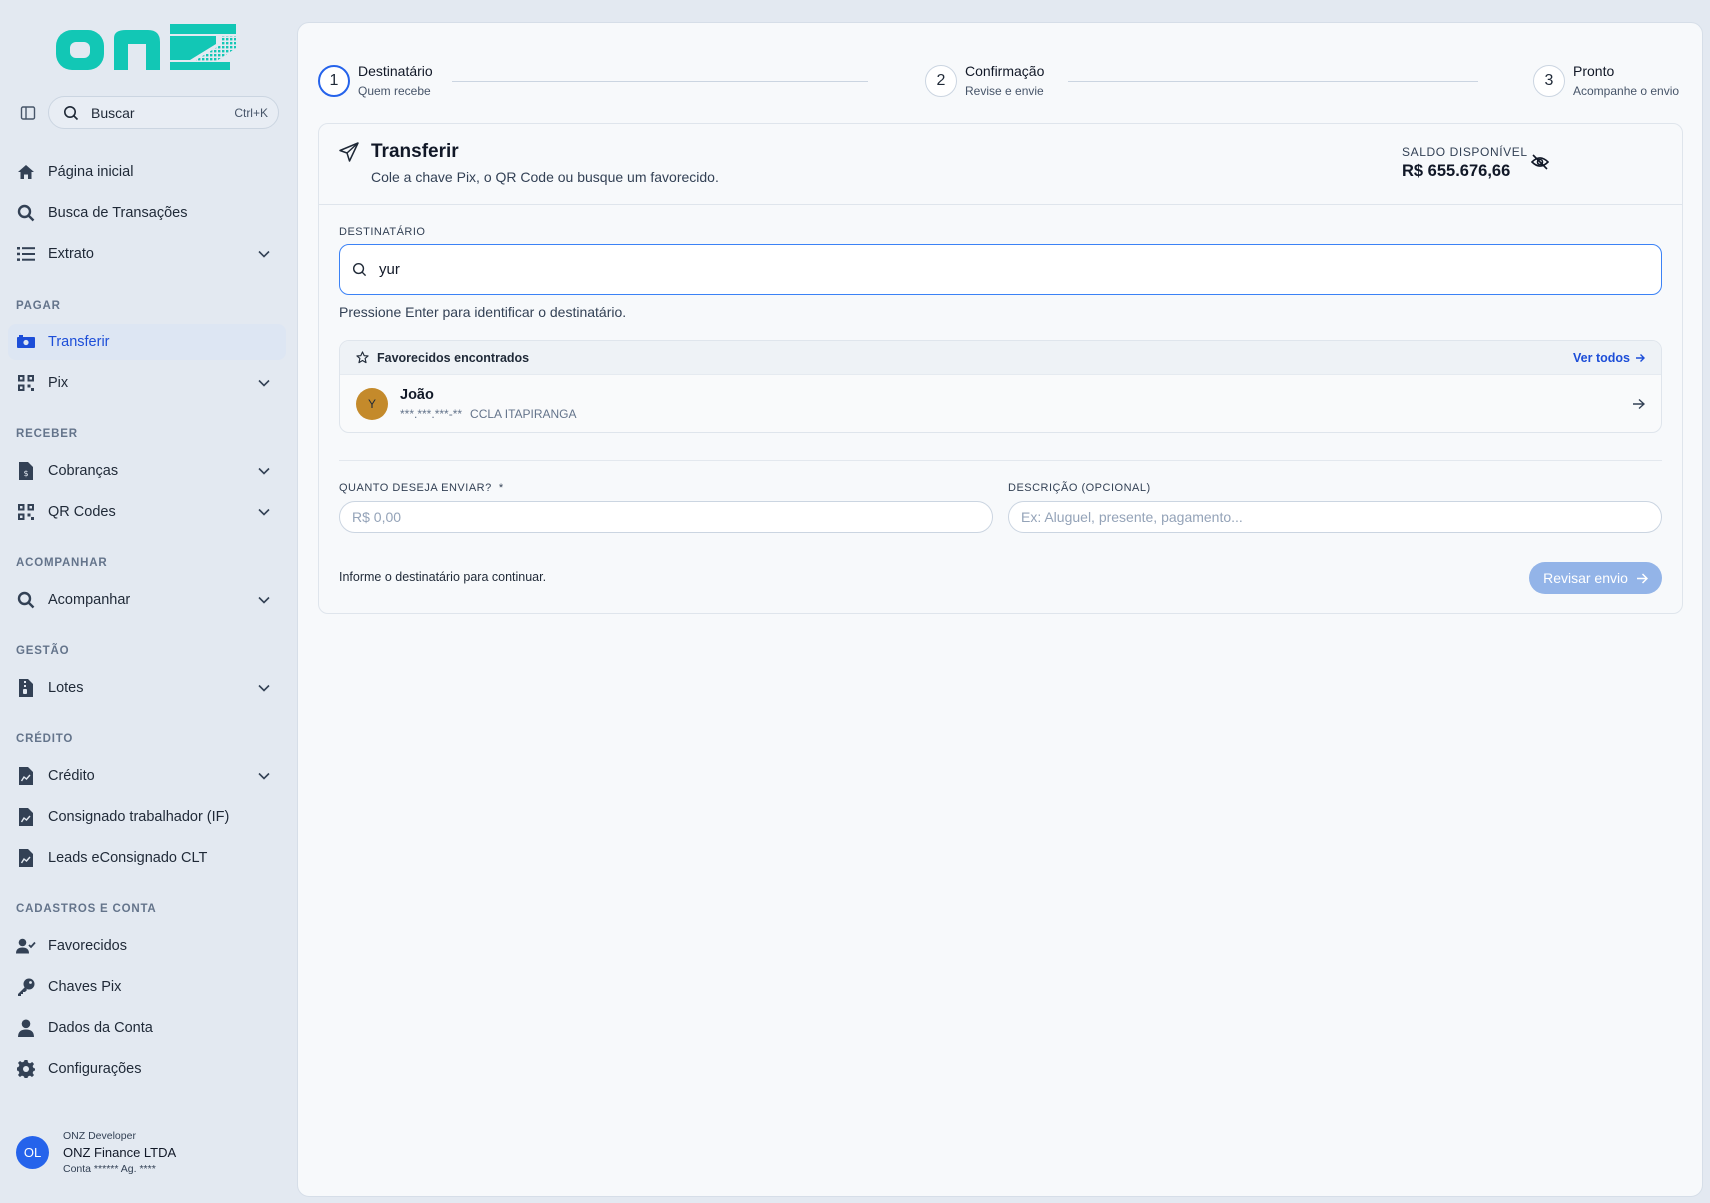 The height and width of the screenshot is (1203, 1710). Describe the element at coordinates (1601, 357) in the screenshot. I see `see-all-label: Ver todos` at that location.